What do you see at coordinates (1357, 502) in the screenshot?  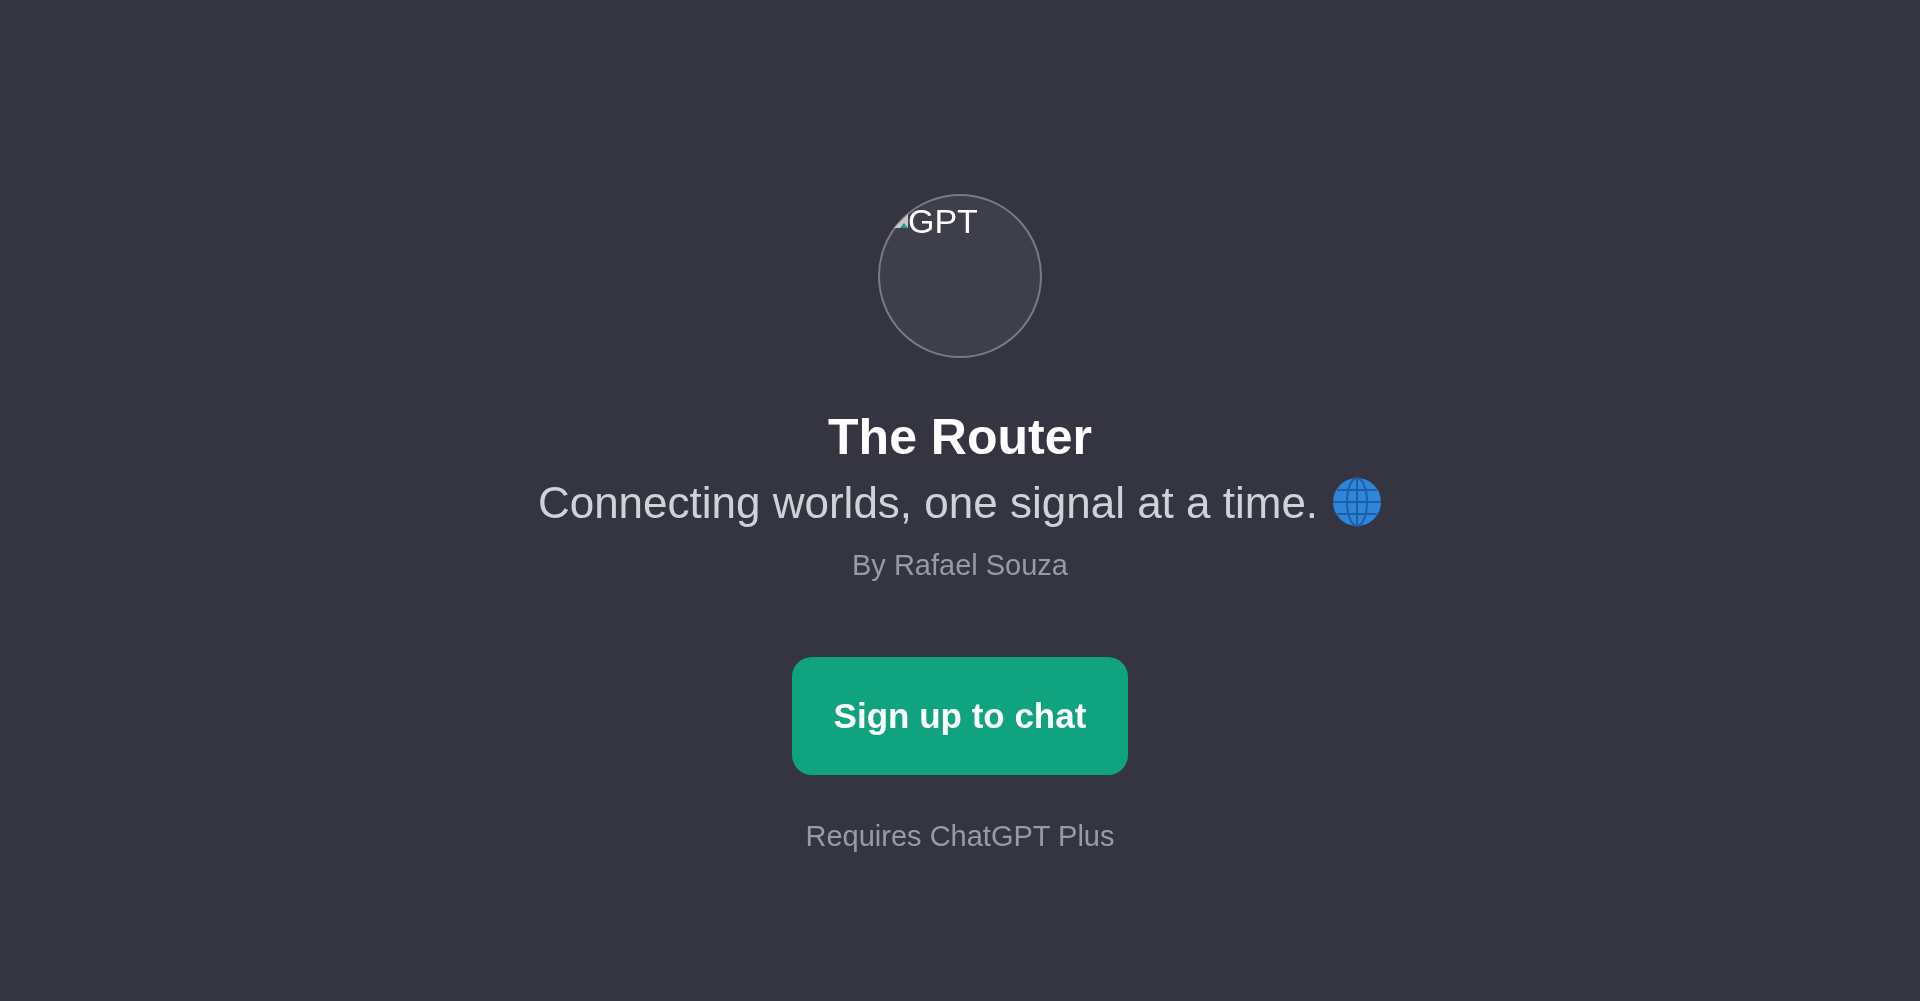 I see `globe-icon` at bounding box center [1357, 502].